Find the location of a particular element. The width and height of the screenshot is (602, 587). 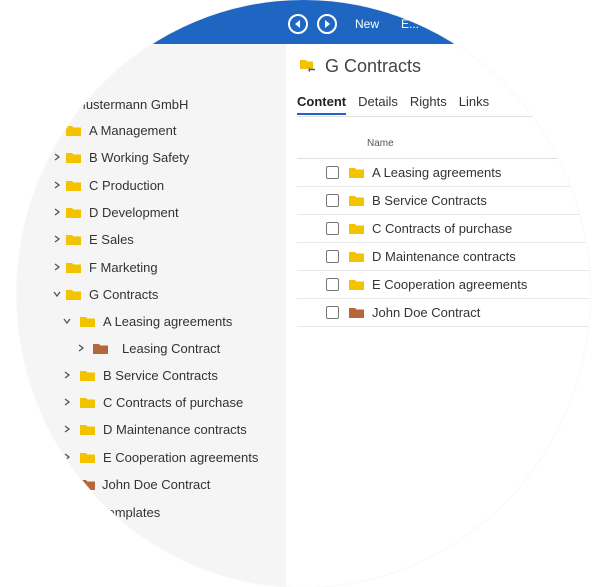

row-label: C Contracts of purchase is located at coordinates (442, 228).